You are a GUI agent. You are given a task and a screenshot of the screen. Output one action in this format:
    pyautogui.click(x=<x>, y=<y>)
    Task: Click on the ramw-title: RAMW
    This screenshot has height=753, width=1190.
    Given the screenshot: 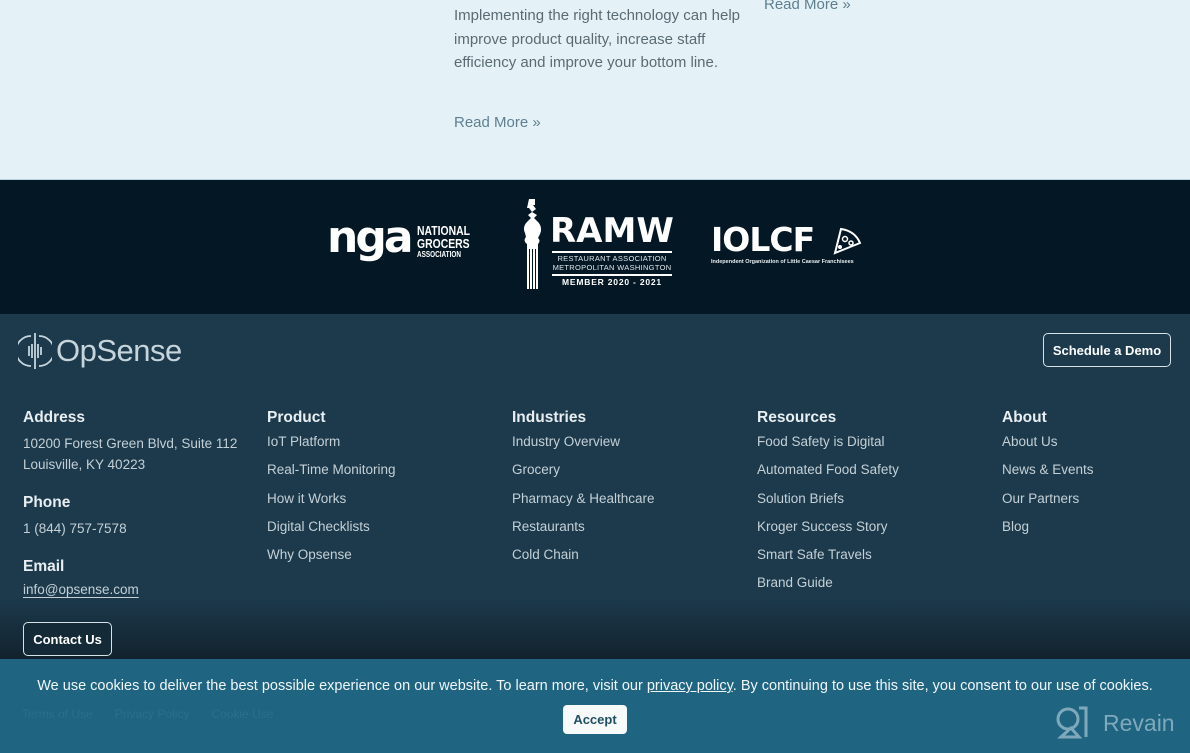 What is the action you would take?
    pyautogui.click(x=612, y=231)
    